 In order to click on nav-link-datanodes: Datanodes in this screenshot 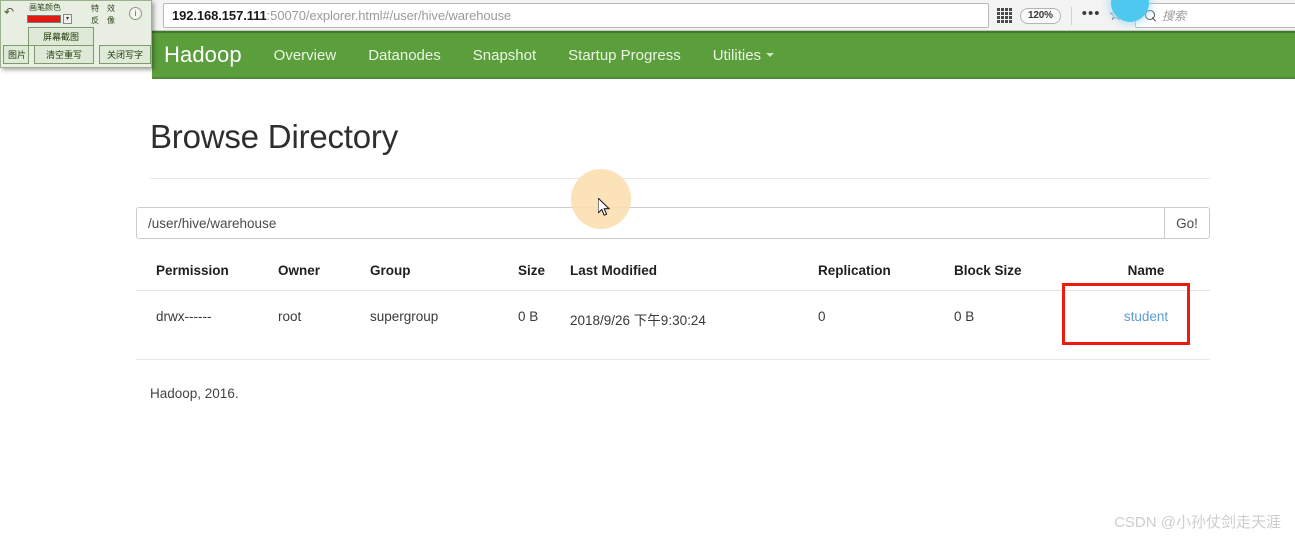, I will do `click(404, 55)`.